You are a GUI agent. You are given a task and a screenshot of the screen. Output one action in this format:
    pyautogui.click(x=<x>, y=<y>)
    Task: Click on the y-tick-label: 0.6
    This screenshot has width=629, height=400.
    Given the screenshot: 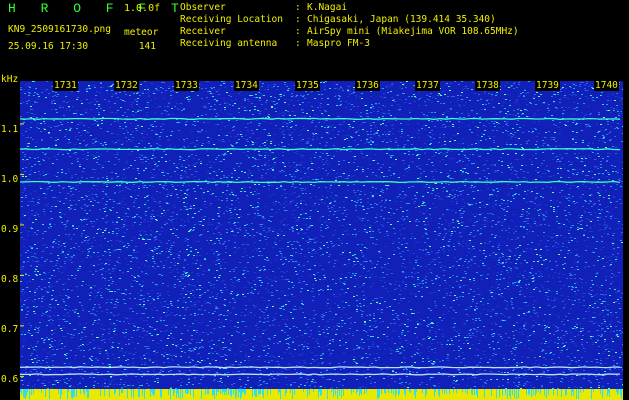 What is the action you would take?
    pyautogui.click(x=10, y=379)
    